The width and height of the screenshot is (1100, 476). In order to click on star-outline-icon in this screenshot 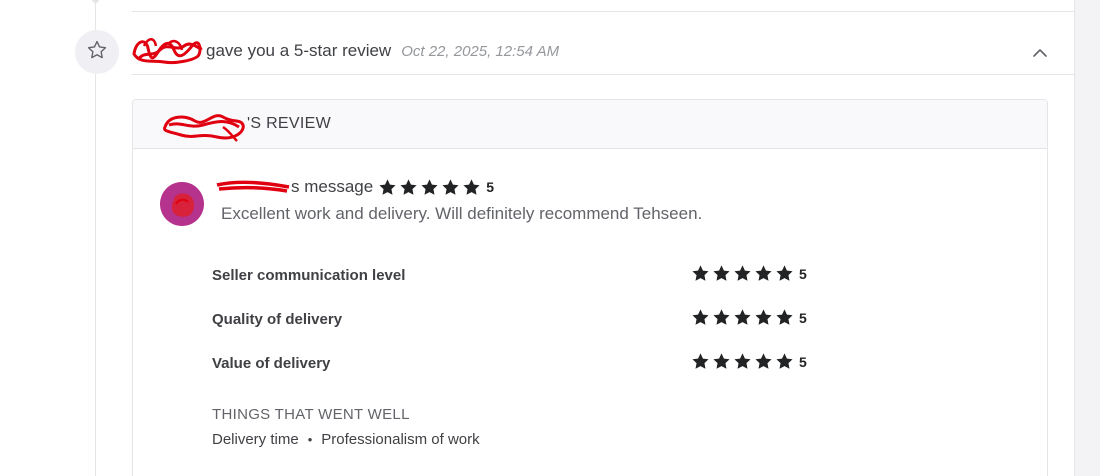, I will do `click(97, 52)`.